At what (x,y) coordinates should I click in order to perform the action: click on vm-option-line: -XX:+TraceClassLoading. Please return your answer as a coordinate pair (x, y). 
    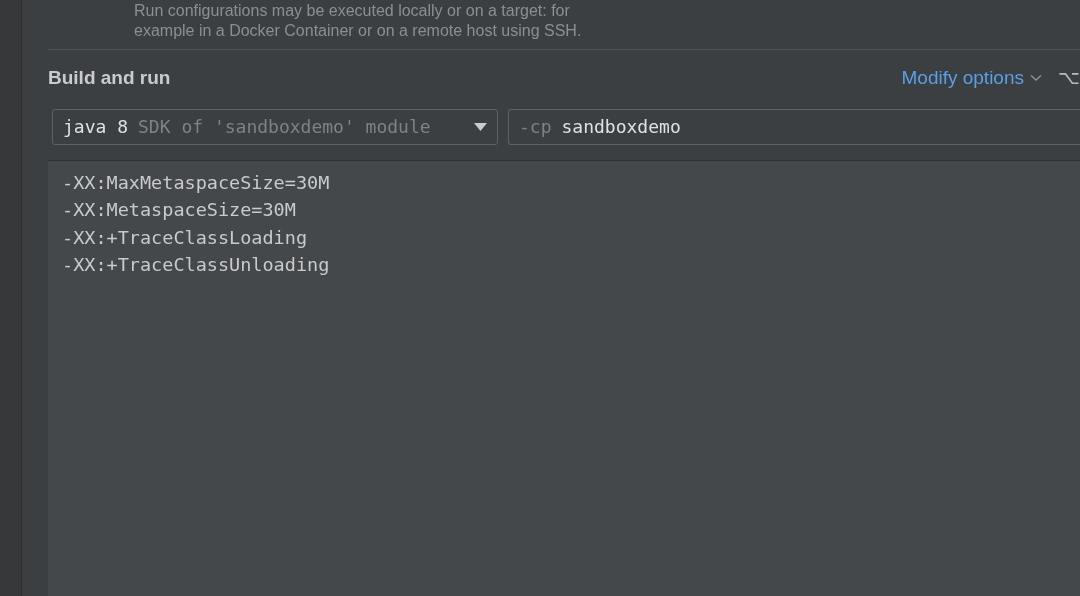
    Looking at the image, I should click on (185, 237).